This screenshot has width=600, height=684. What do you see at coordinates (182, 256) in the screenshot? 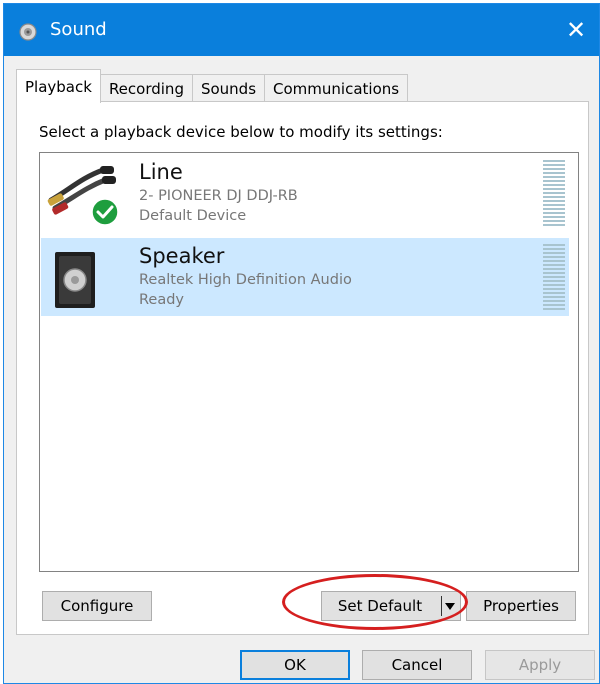
I see `device-name: Speaker` at bounding box center [182, 256].